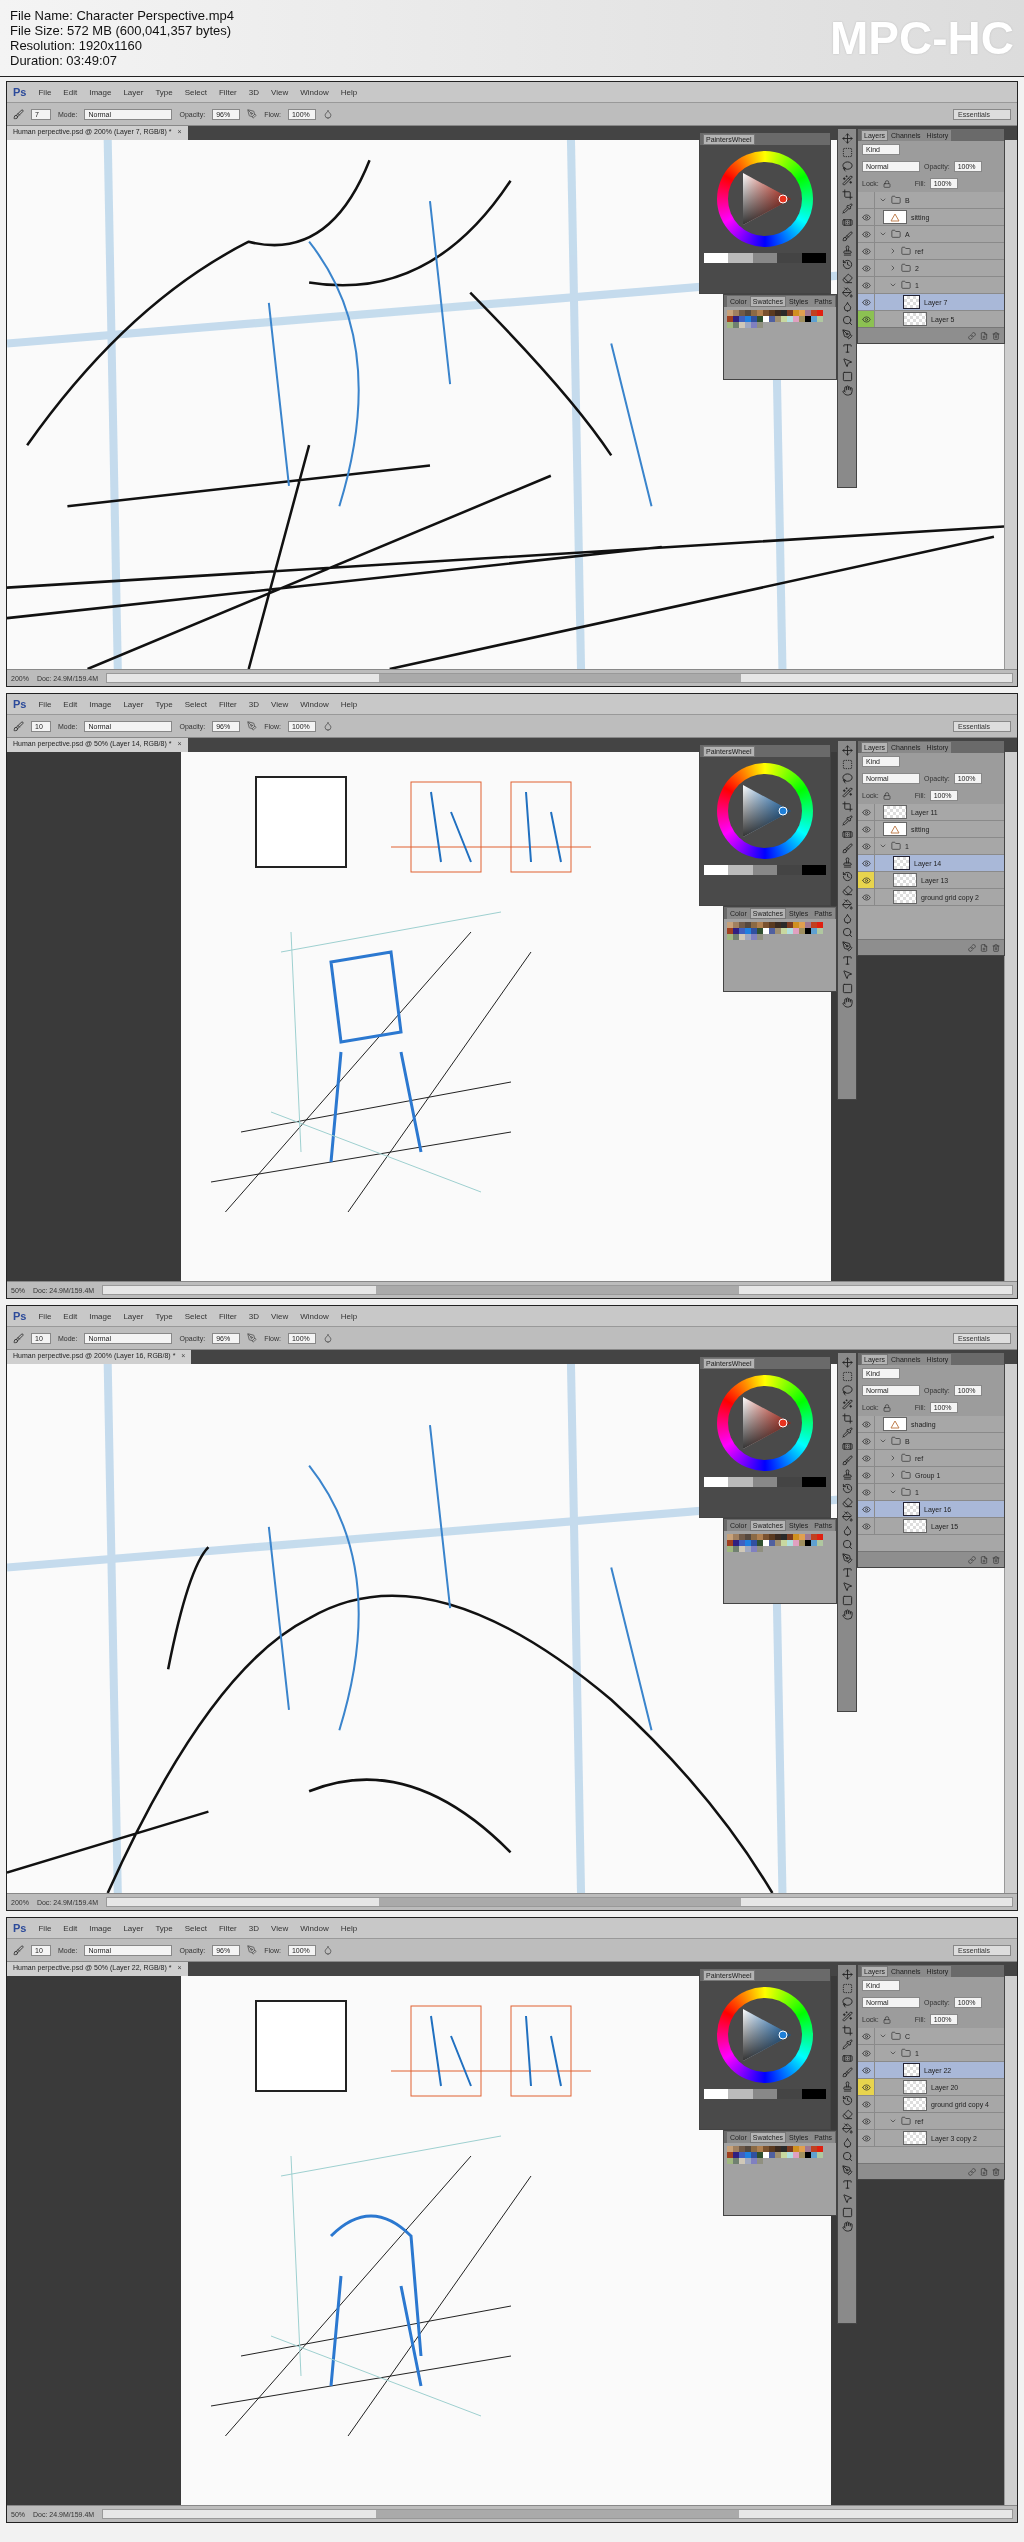 The image size is (1024, 2542). Describe the element at coordinates (847, 180) in the screenshot. I see `wand-tool-icon` at that location.